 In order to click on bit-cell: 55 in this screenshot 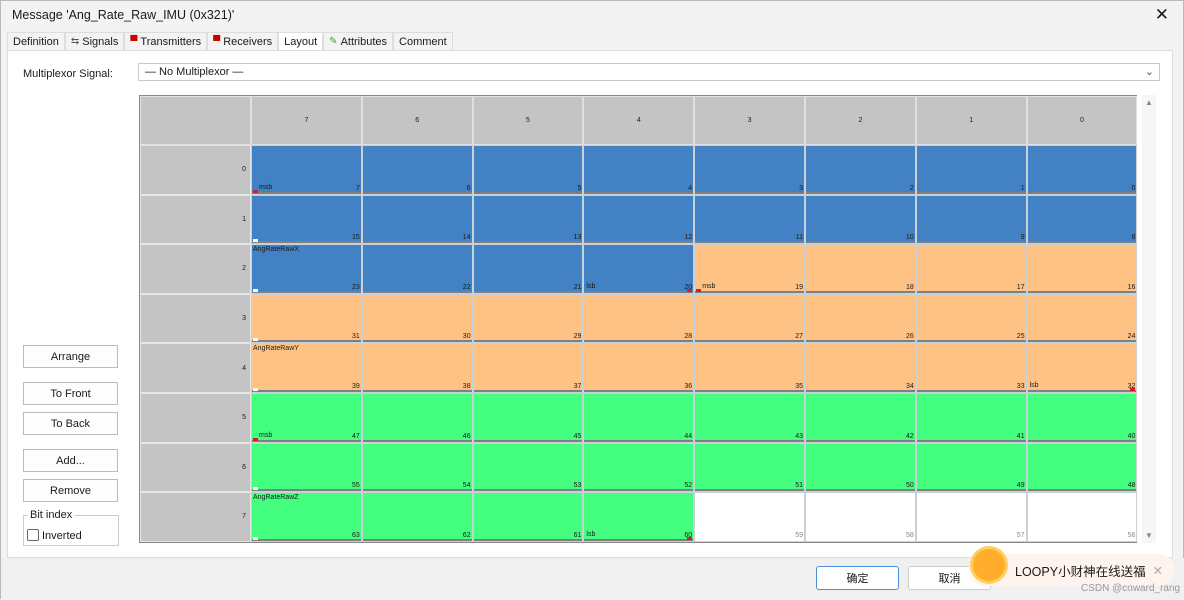, I will do `click(306, 467)`.